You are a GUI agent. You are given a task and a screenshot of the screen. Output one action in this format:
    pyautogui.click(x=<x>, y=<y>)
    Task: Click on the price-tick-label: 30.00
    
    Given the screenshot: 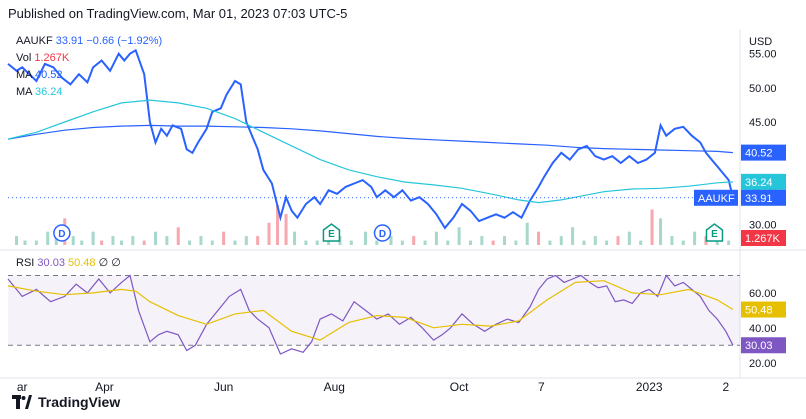 What is the action you would take?
    pyautogui.click(x=763, y=226)
    